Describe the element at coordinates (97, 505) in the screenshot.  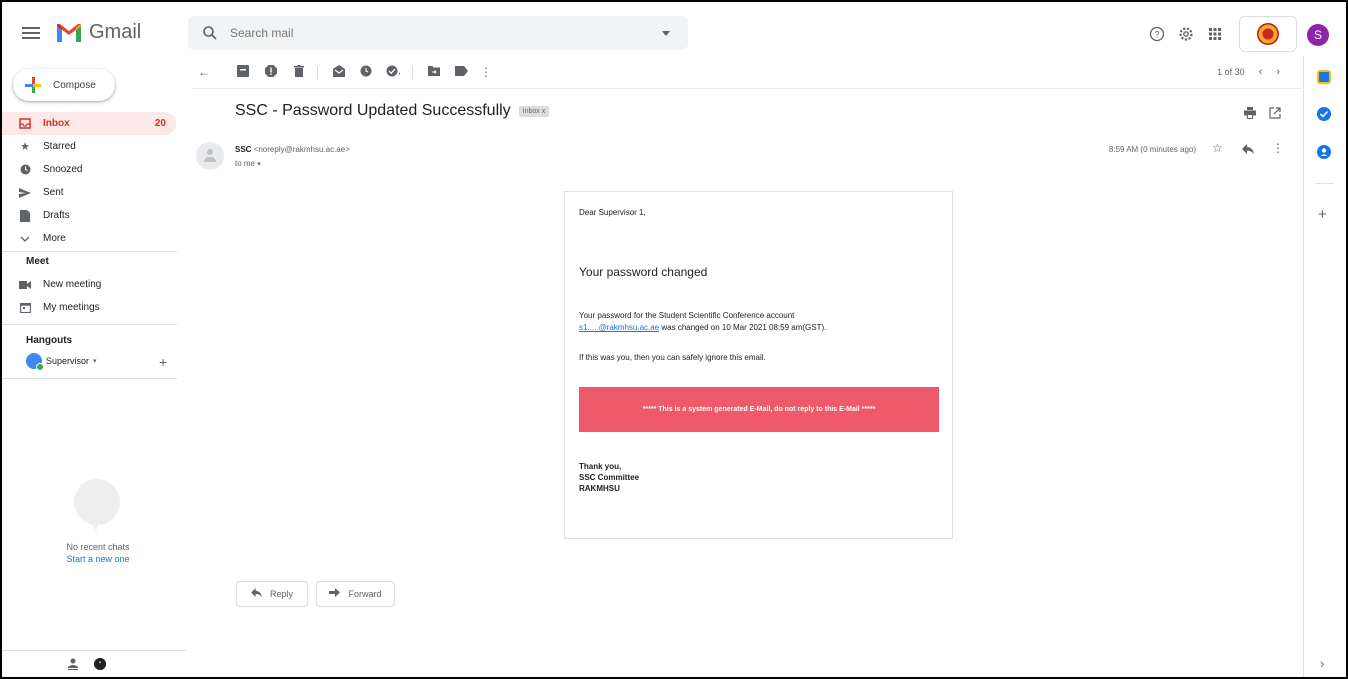
I see `hangouts-chat-icon` at that location.